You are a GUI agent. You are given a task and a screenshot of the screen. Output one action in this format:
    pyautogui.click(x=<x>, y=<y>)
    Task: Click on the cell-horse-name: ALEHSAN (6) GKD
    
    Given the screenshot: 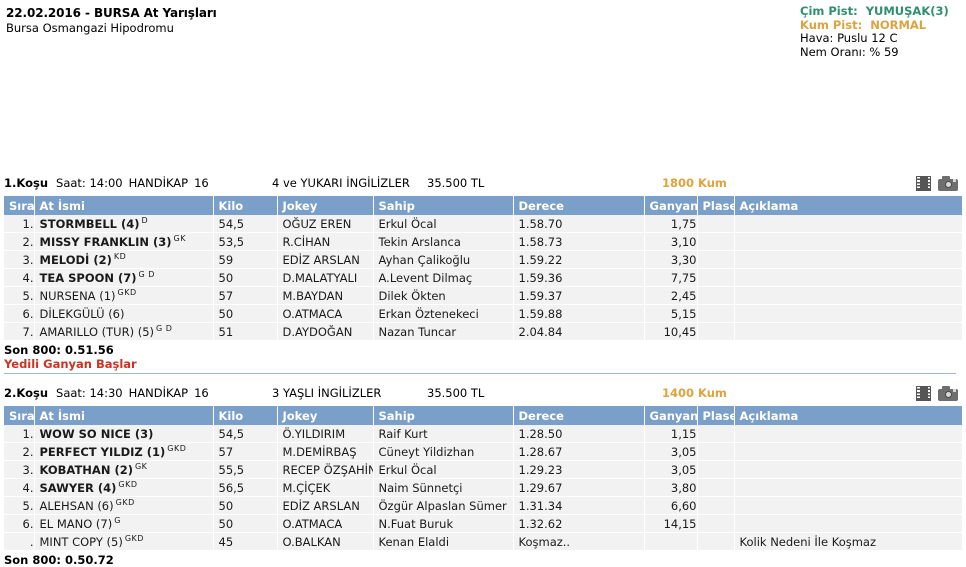 What is the action you would take?
    pyautogui.click(x=124, y=505)
    